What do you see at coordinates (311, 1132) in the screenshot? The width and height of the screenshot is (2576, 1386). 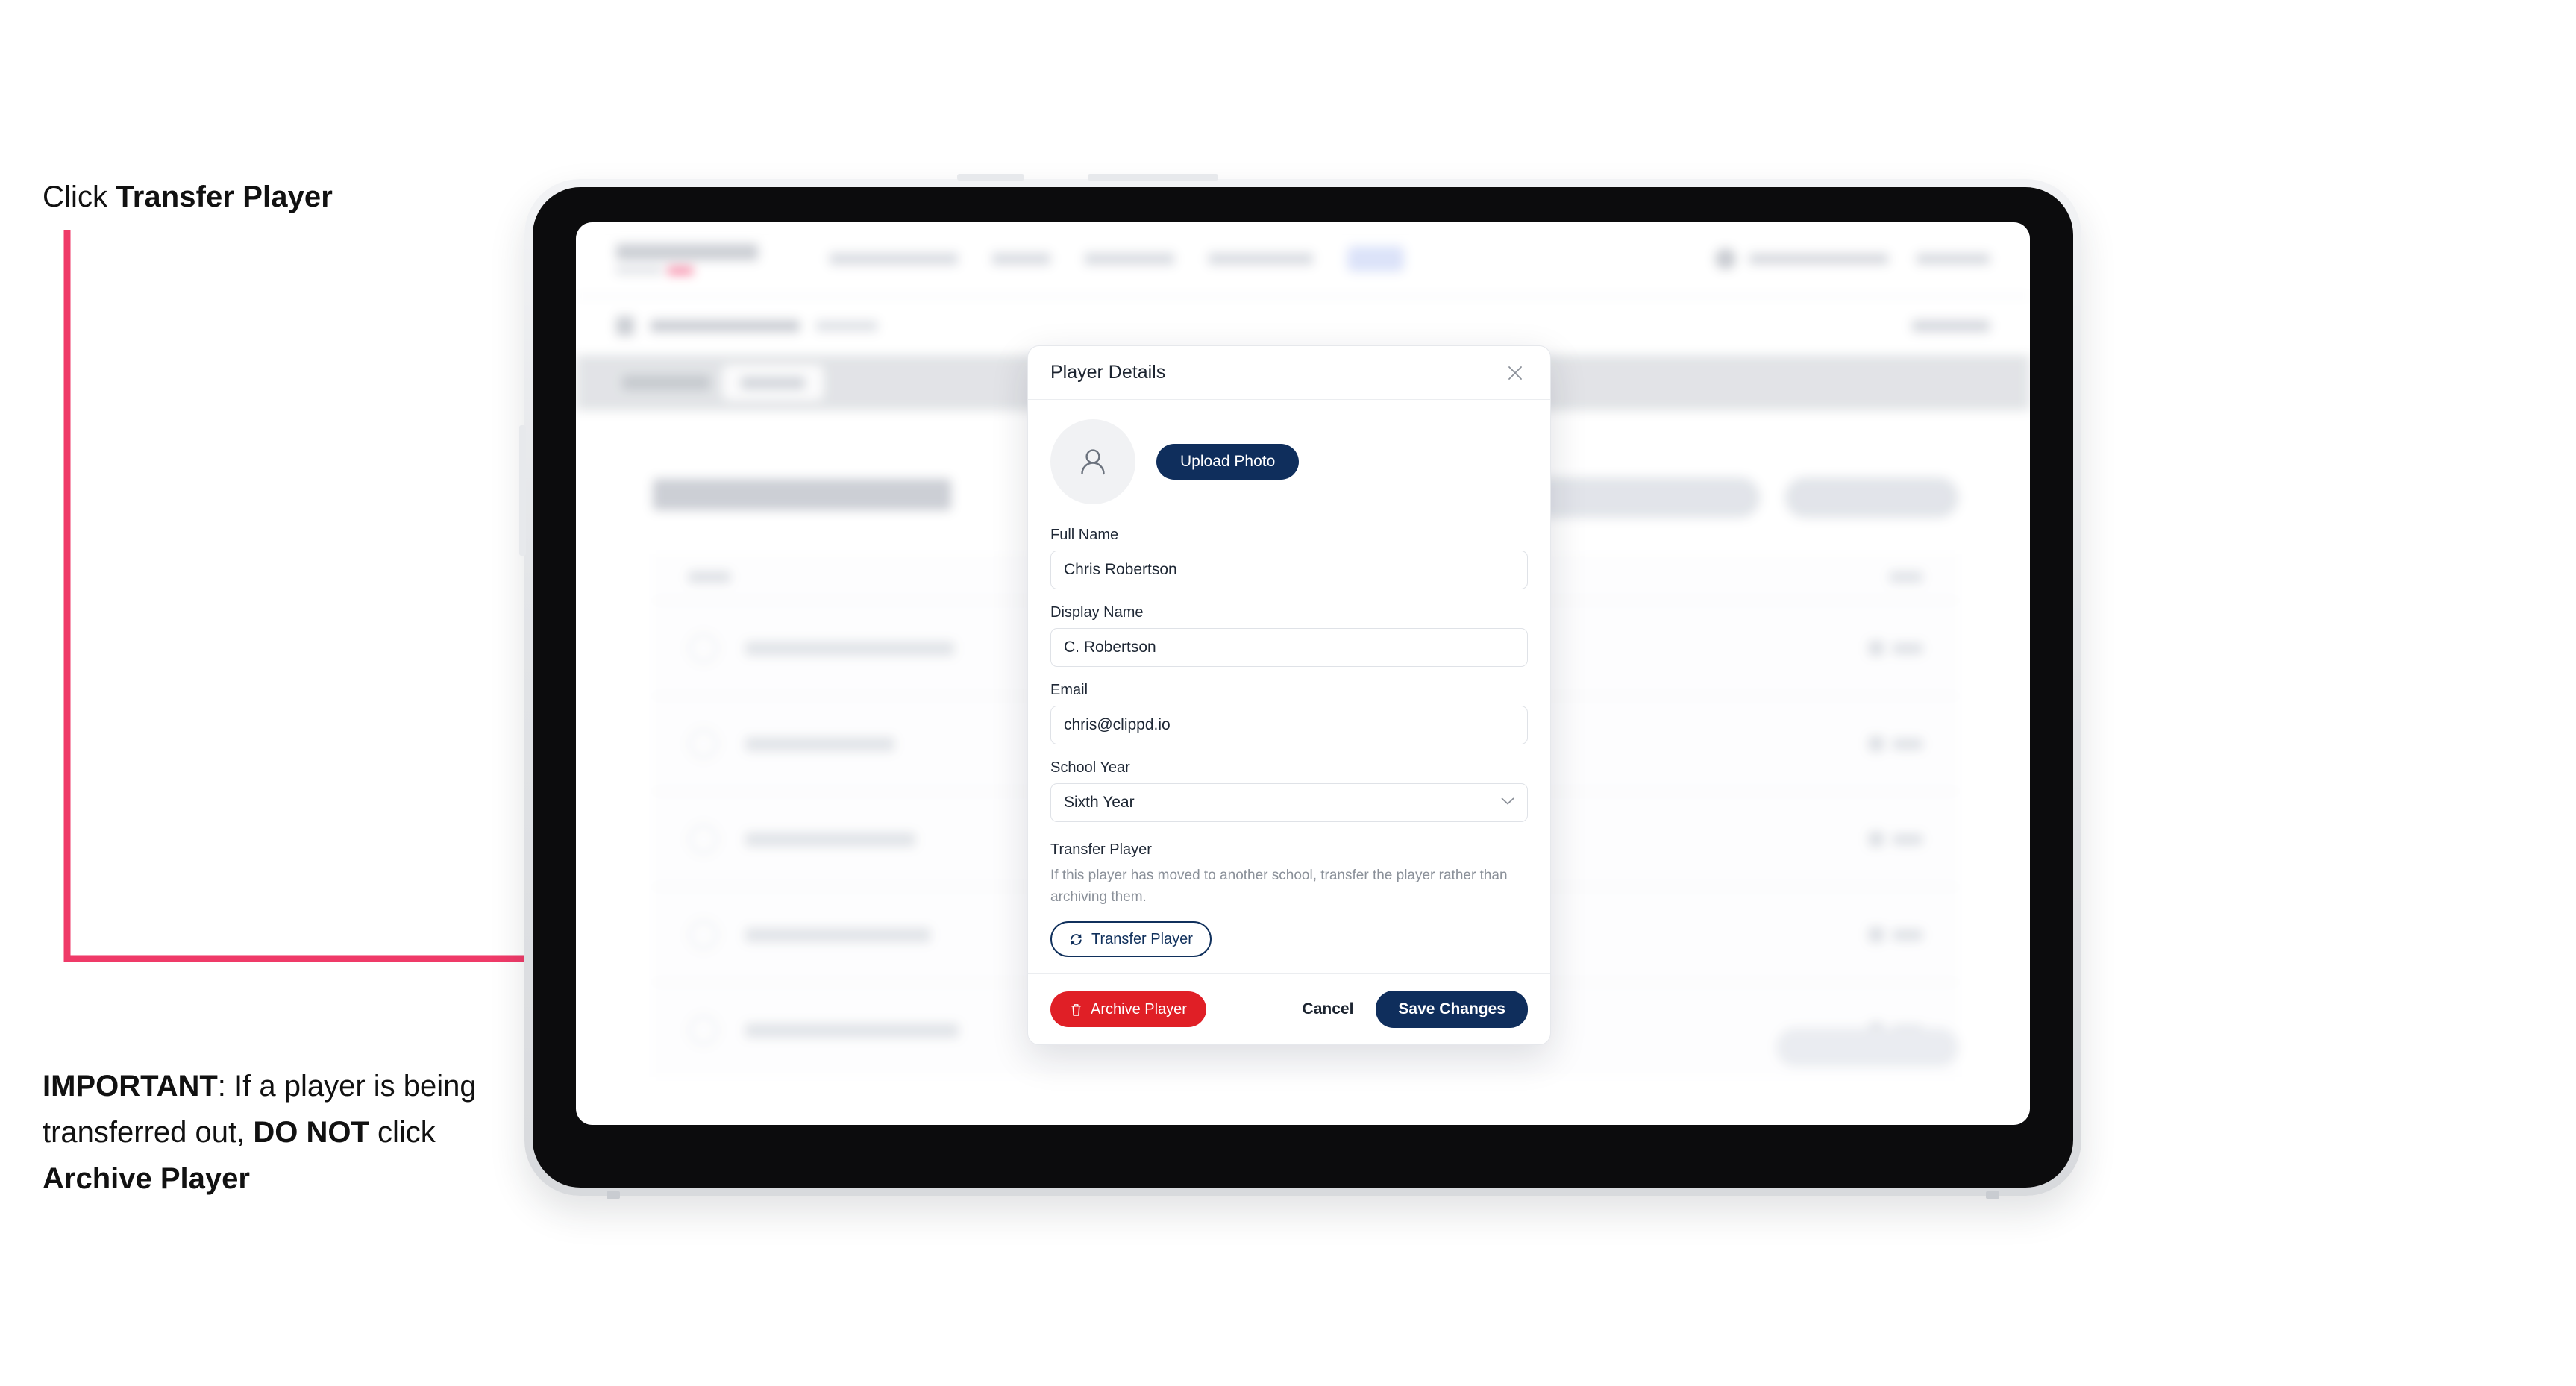 I see `annotation-donot-label: DO NOT` at bounding box center [311, 1132].